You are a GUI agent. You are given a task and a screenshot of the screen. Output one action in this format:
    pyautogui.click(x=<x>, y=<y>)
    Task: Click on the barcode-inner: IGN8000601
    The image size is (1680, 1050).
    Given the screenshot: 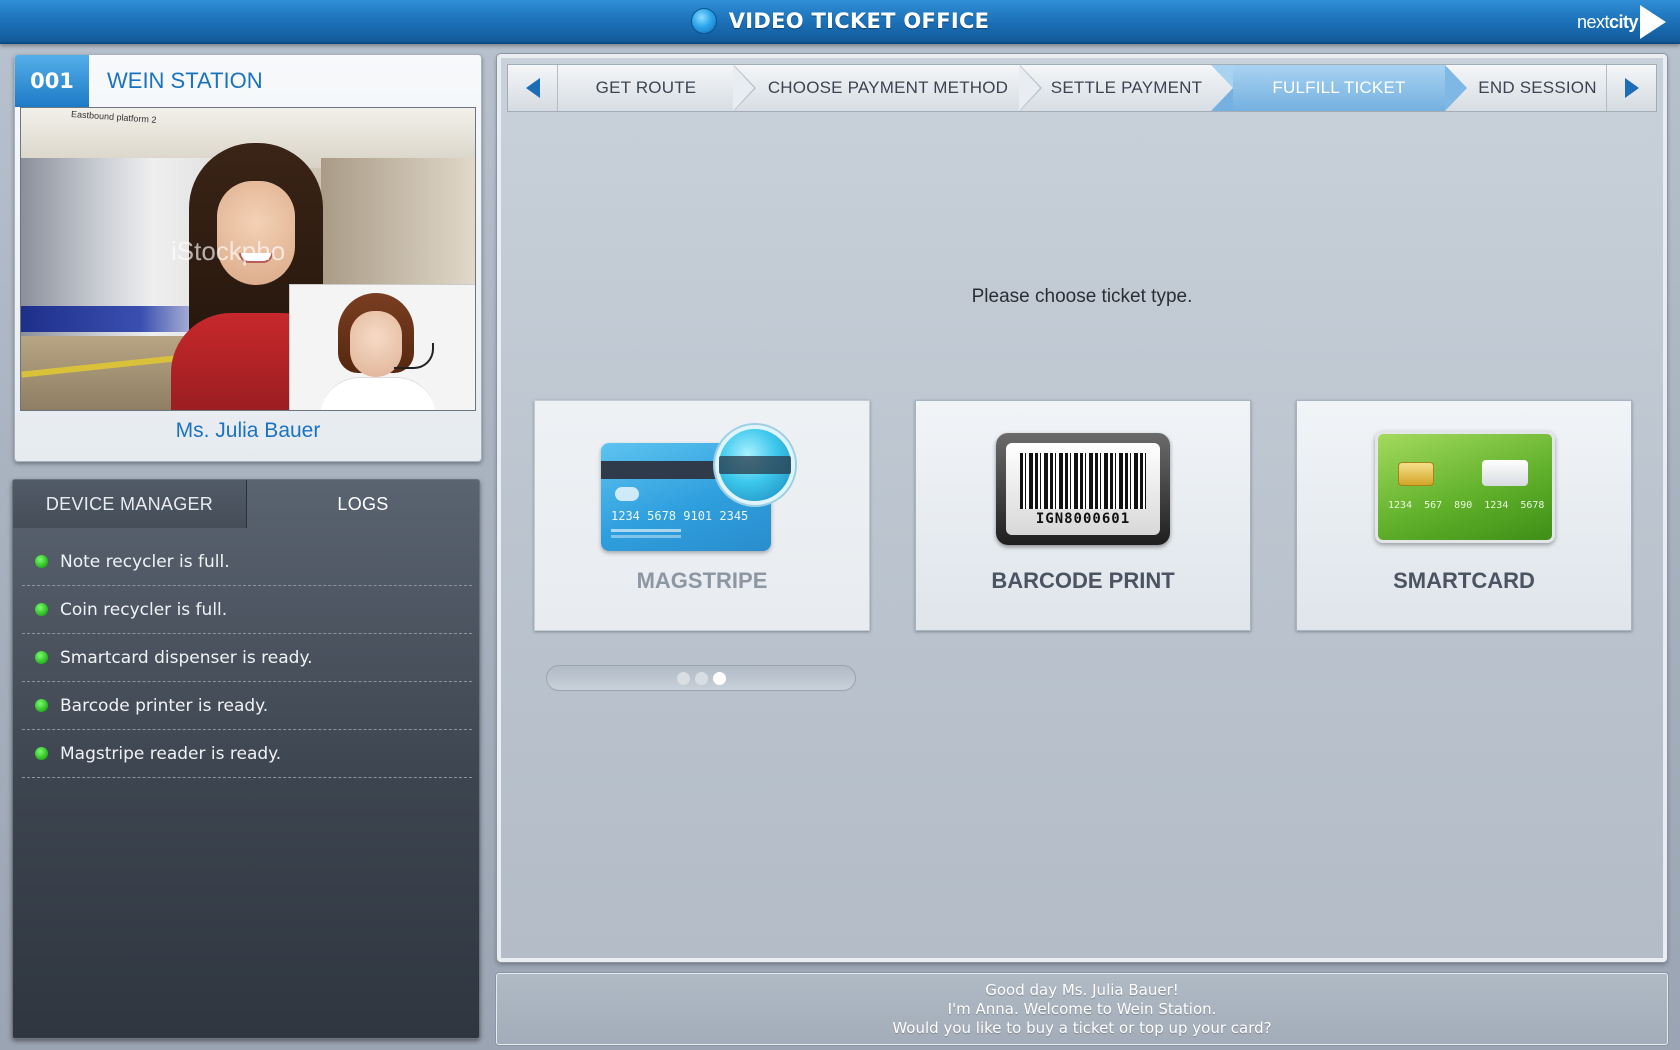 What is the action you would take?
    pyautogui.click(x=1083, y=489)
    